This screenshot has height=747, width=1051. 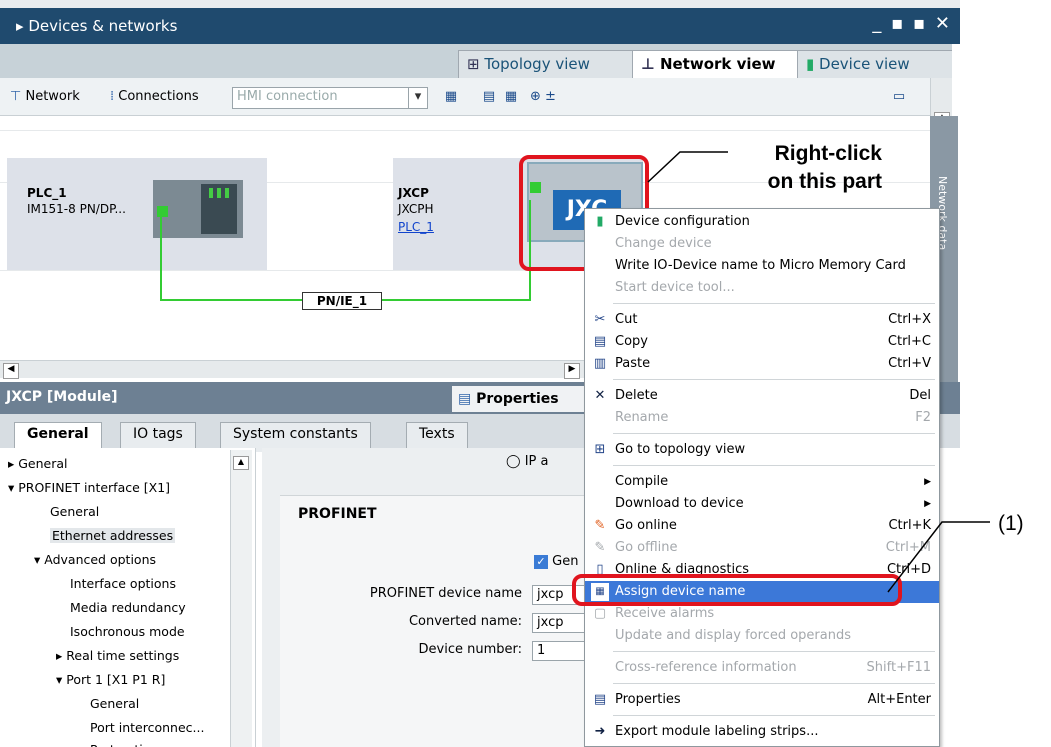 I want to click on tree-item-port-general: General, so click(x=114, y=703).